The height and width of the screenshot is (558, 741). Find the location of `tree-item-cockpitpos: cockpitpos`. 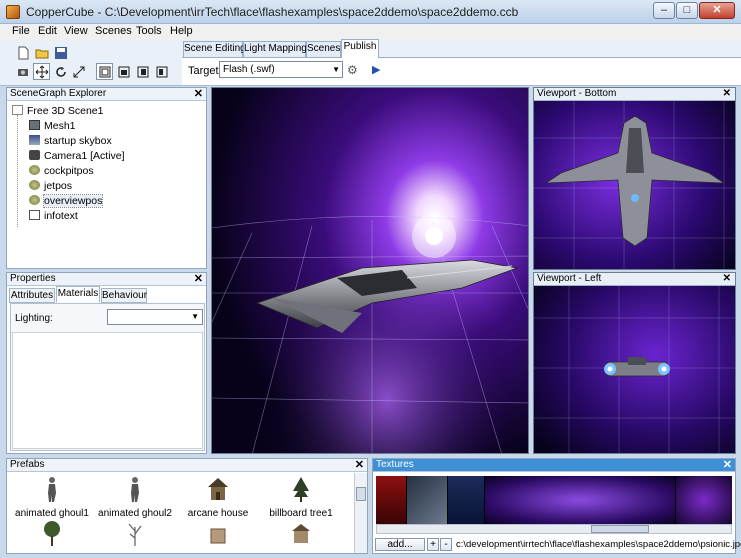

tree-item-cockpitpos: cockpitpos is located at coordinates (104, 170).